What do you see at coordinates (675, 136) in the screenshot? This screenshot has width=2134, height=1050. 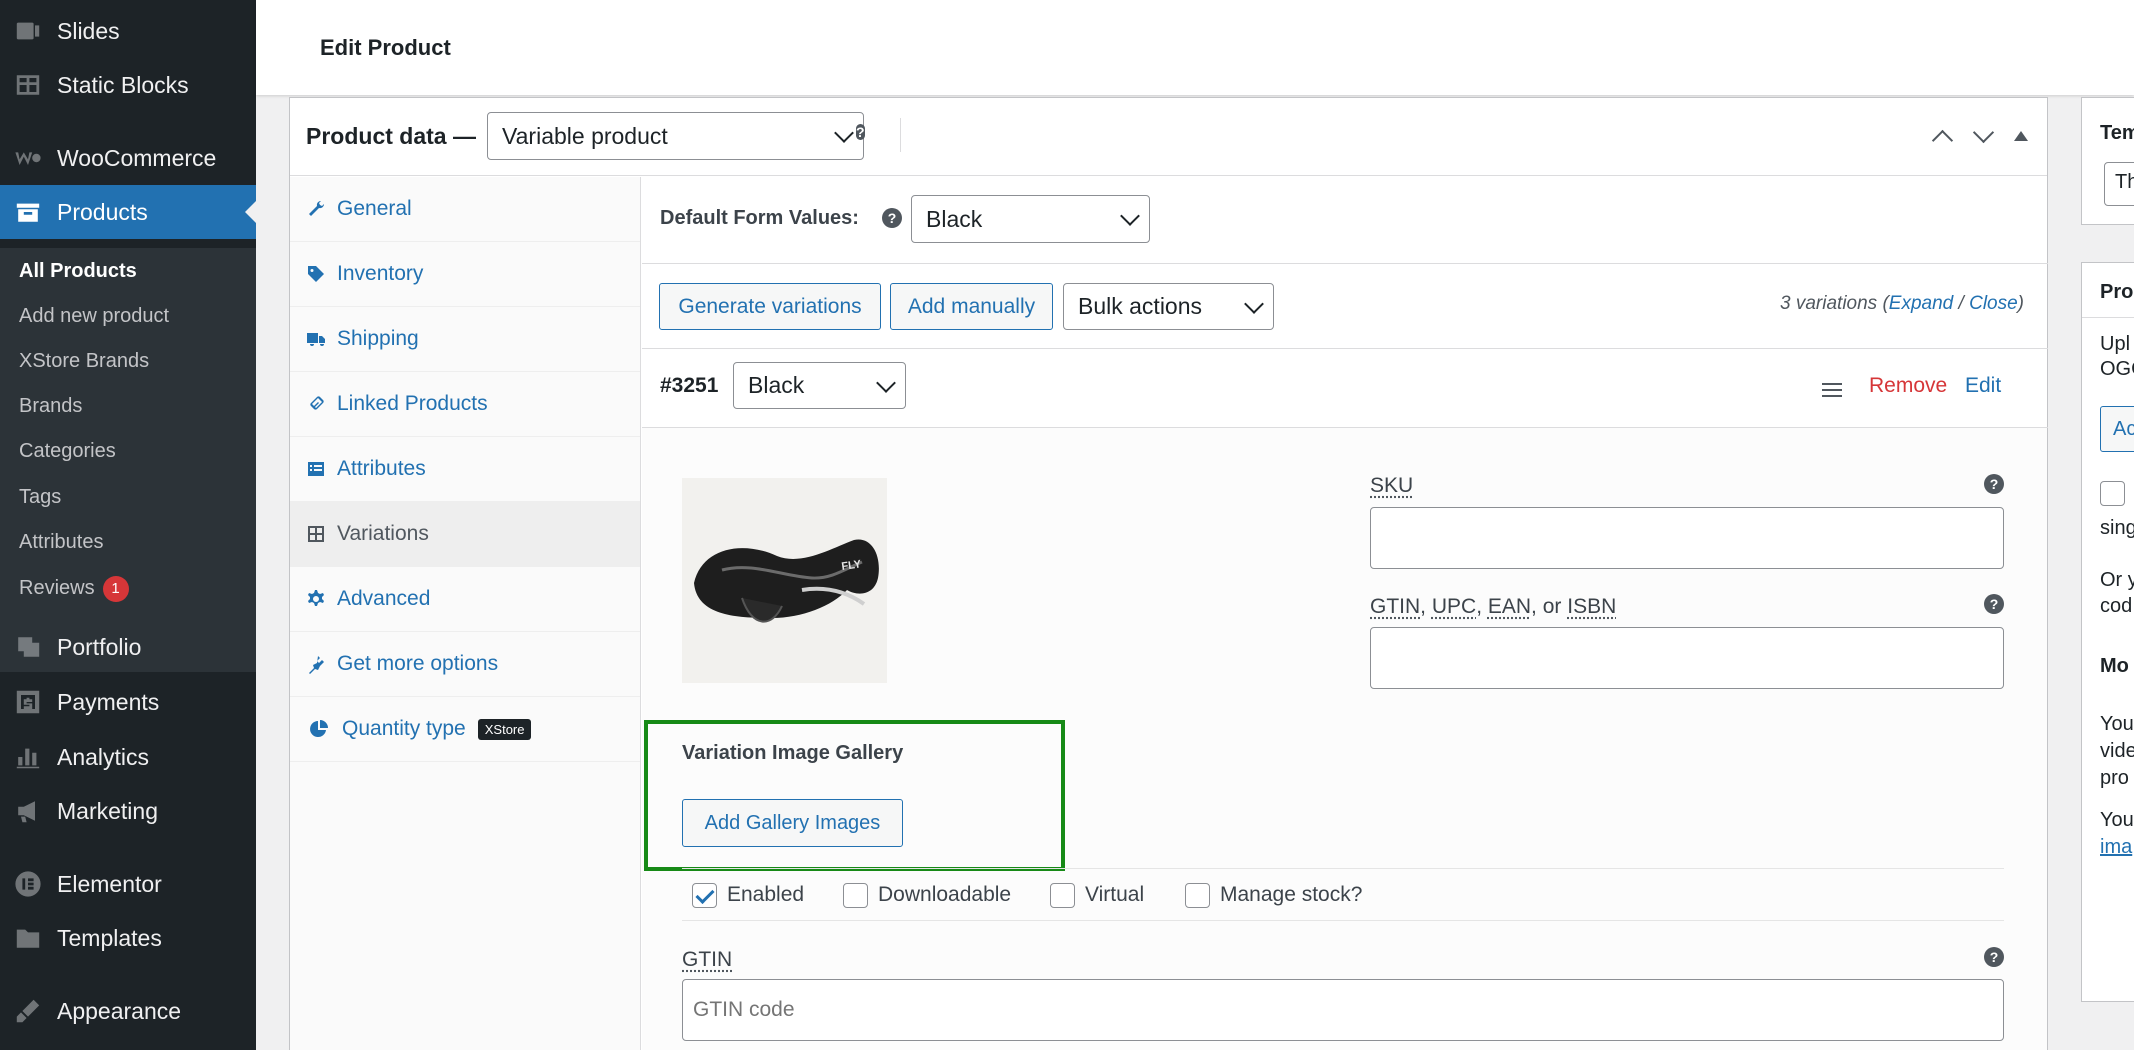 I see `product-type-select: Variable product` at bounding box center [675, 136].